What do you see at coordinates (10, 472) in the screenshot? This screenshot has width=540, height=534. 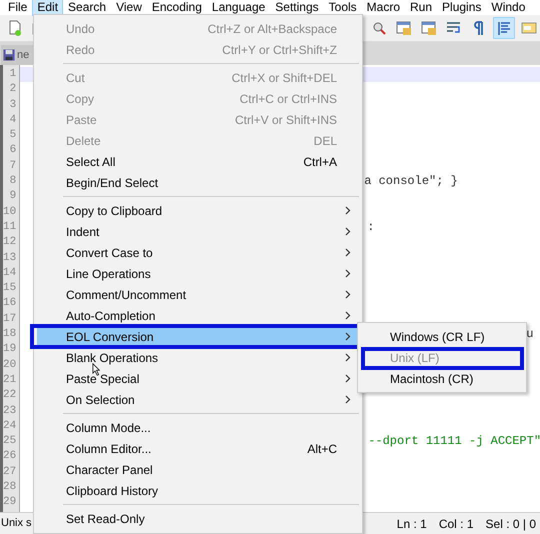 I see `line-number: 27` at bounding box center [10, 472].